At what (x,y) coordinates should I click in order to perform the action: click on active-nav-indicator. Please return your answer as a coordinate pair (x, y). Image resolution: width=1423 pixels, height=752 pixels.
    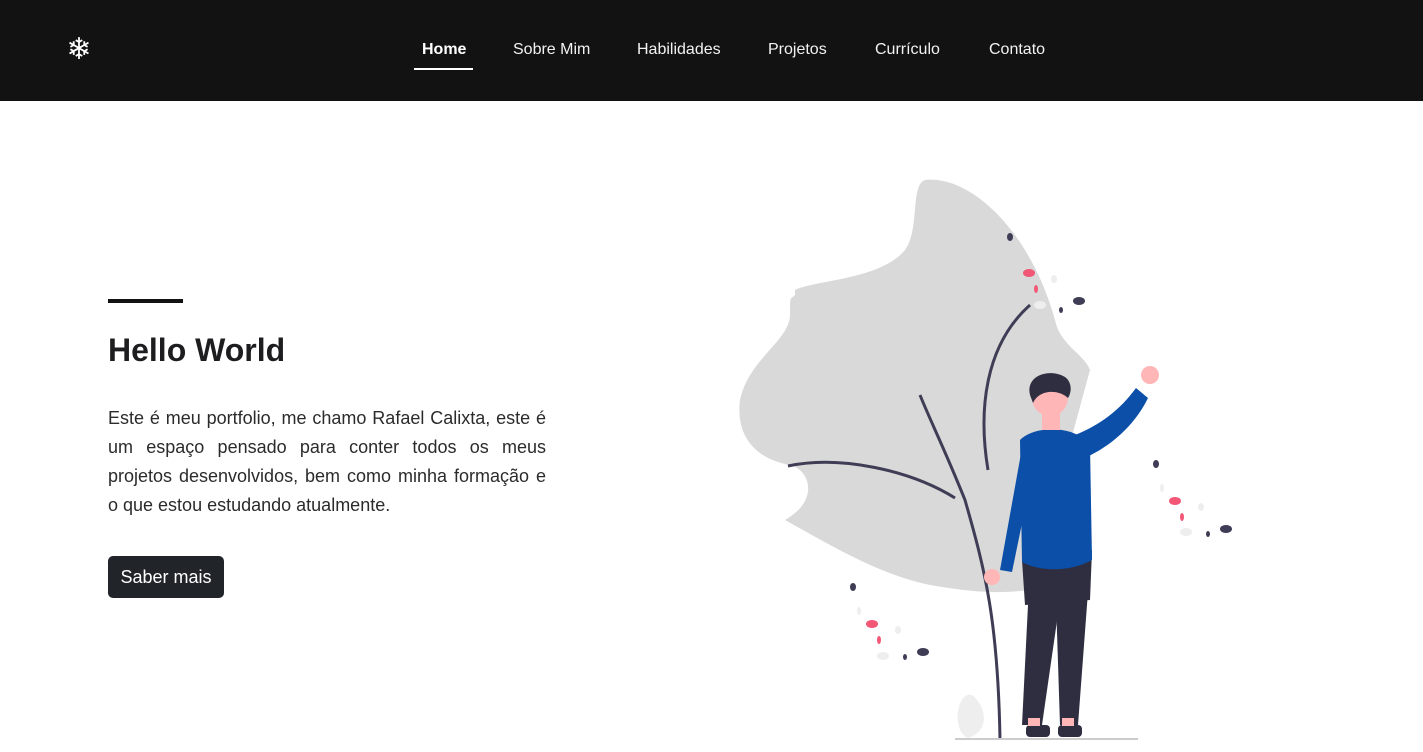
    Looking at the image, I should click on (443, 69).